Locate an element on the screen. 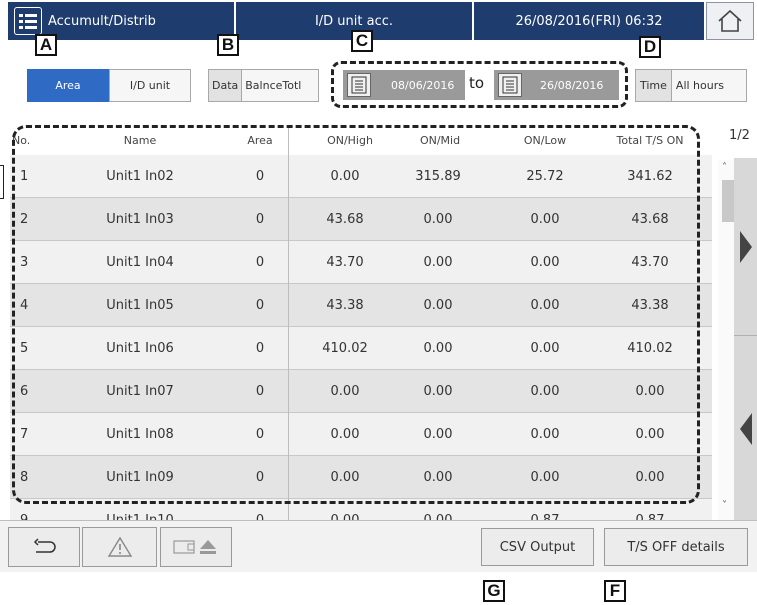 The height and width of the screenshot is (605, 757). marker-f: F is located at coordinates (615, 591).